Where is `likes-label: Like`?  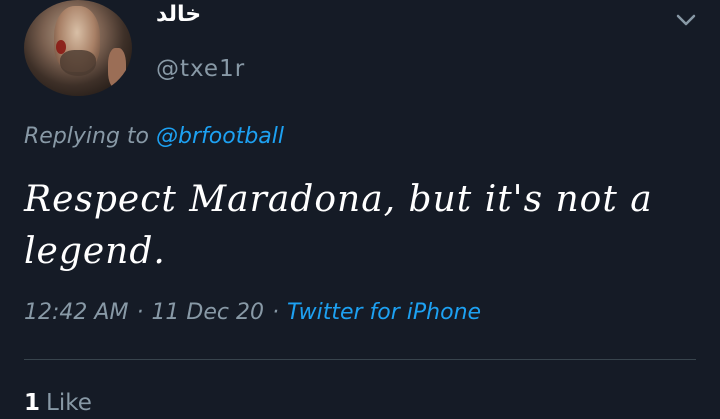
likes-label: Like is located at coordinates (69, 403).